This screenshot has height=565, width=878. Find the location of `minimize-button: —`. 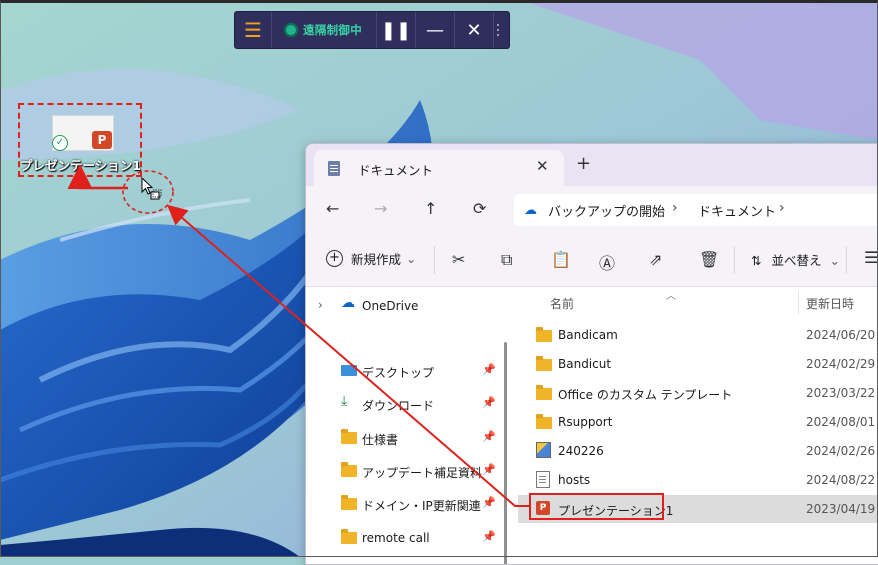

minimize-button: — is located at coordinates (435, 30).